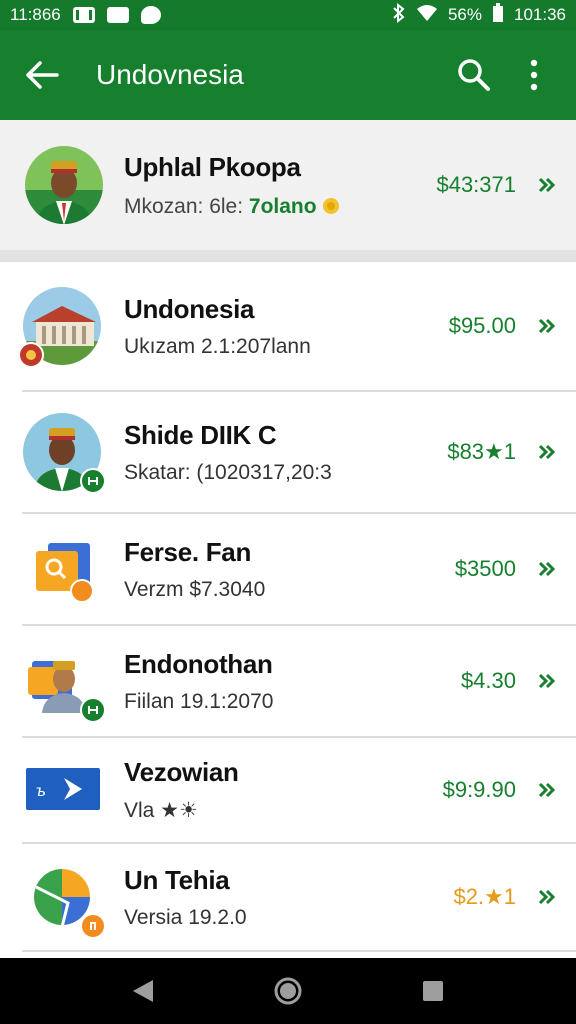 This screenshot has width=576, height=1024. I want to click on list-item: Endonothan Fiilan 19.1:2070 $4.30, so click(299, 682).